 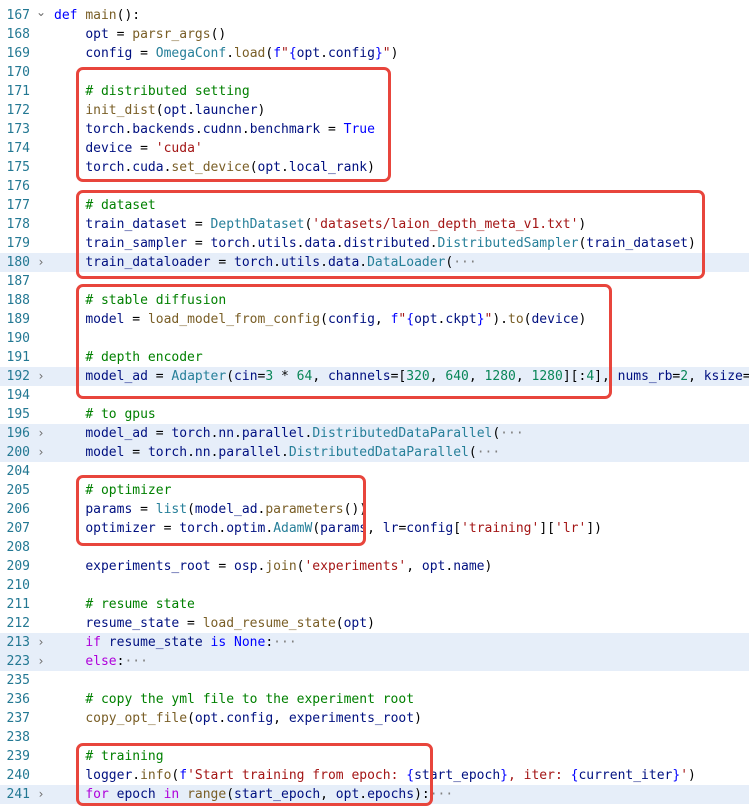 What do you see at coordinates (222, 129) in the screenshot?
I see `code-token: cudnn` at bounding box center [222, 129].